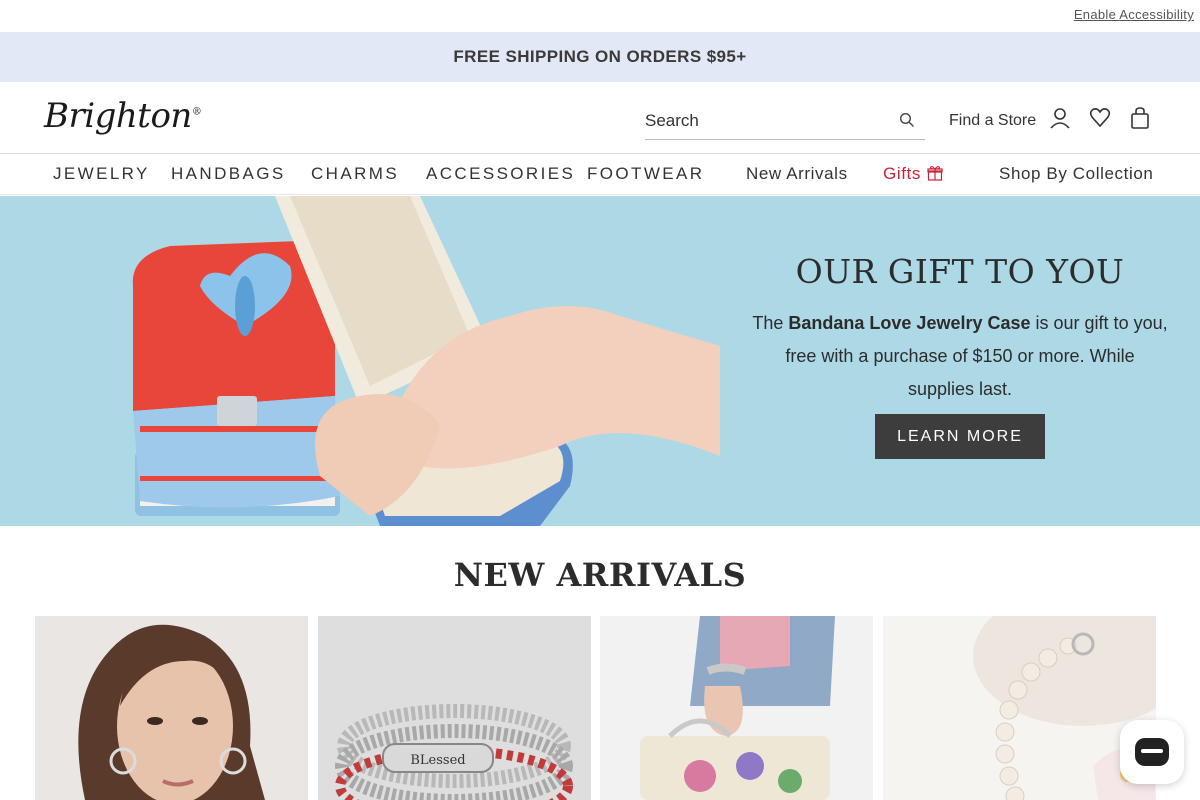 The width and height of the screenshot is (1200, 800). I want to click on chat-bubble-icon, so click(1152, 752).